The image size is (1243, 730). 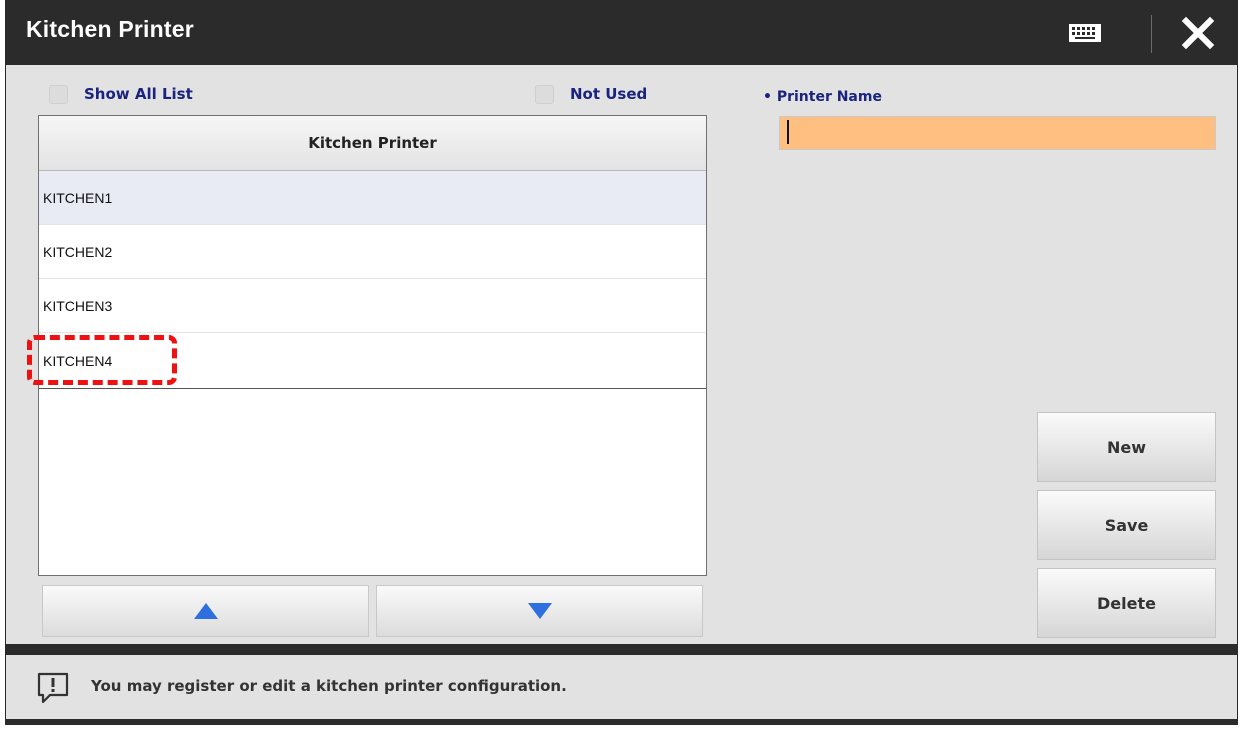 I want to click on show-all-list-checkbox: Show All List, so click(x=121, y=94).